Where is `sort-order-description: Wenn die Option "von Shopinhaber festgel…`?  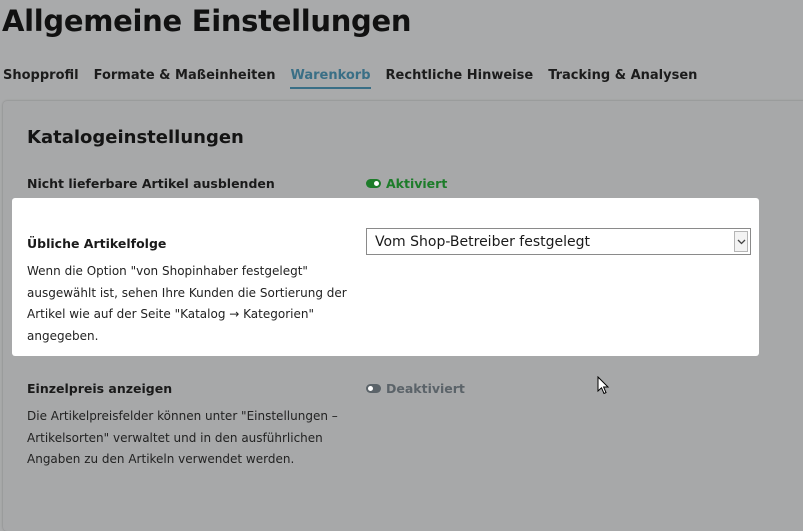
sort-order-description: Wenn die Option "von Shopinhaber festgel… is located at coordinates (187, 303).